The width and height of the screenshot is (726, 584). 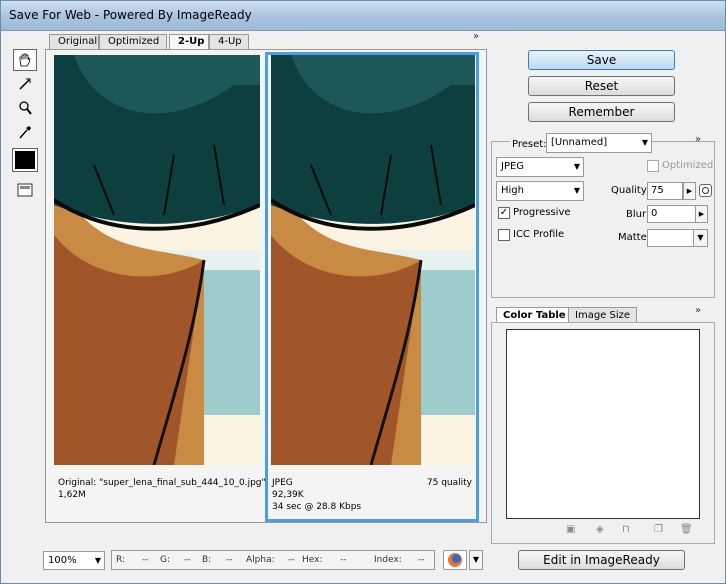 What do you see at coordinates (25, 190) in the screenshot?
I see `toggle-slices-icon` at bounding box center [25, 190].